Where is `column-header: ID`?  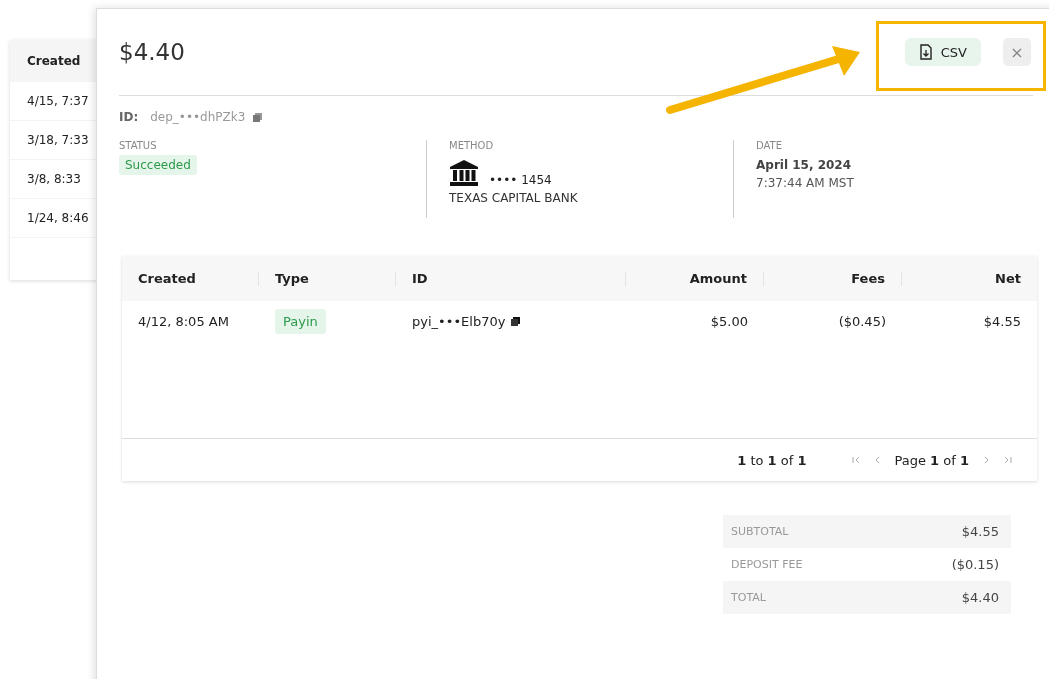 column-header: ID is located at coordinates (511, 278).